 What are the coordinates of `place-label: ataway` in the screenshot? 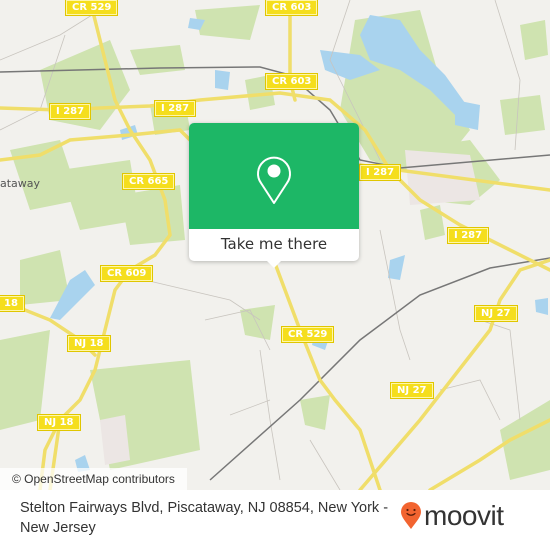 It's located at (20, 183).